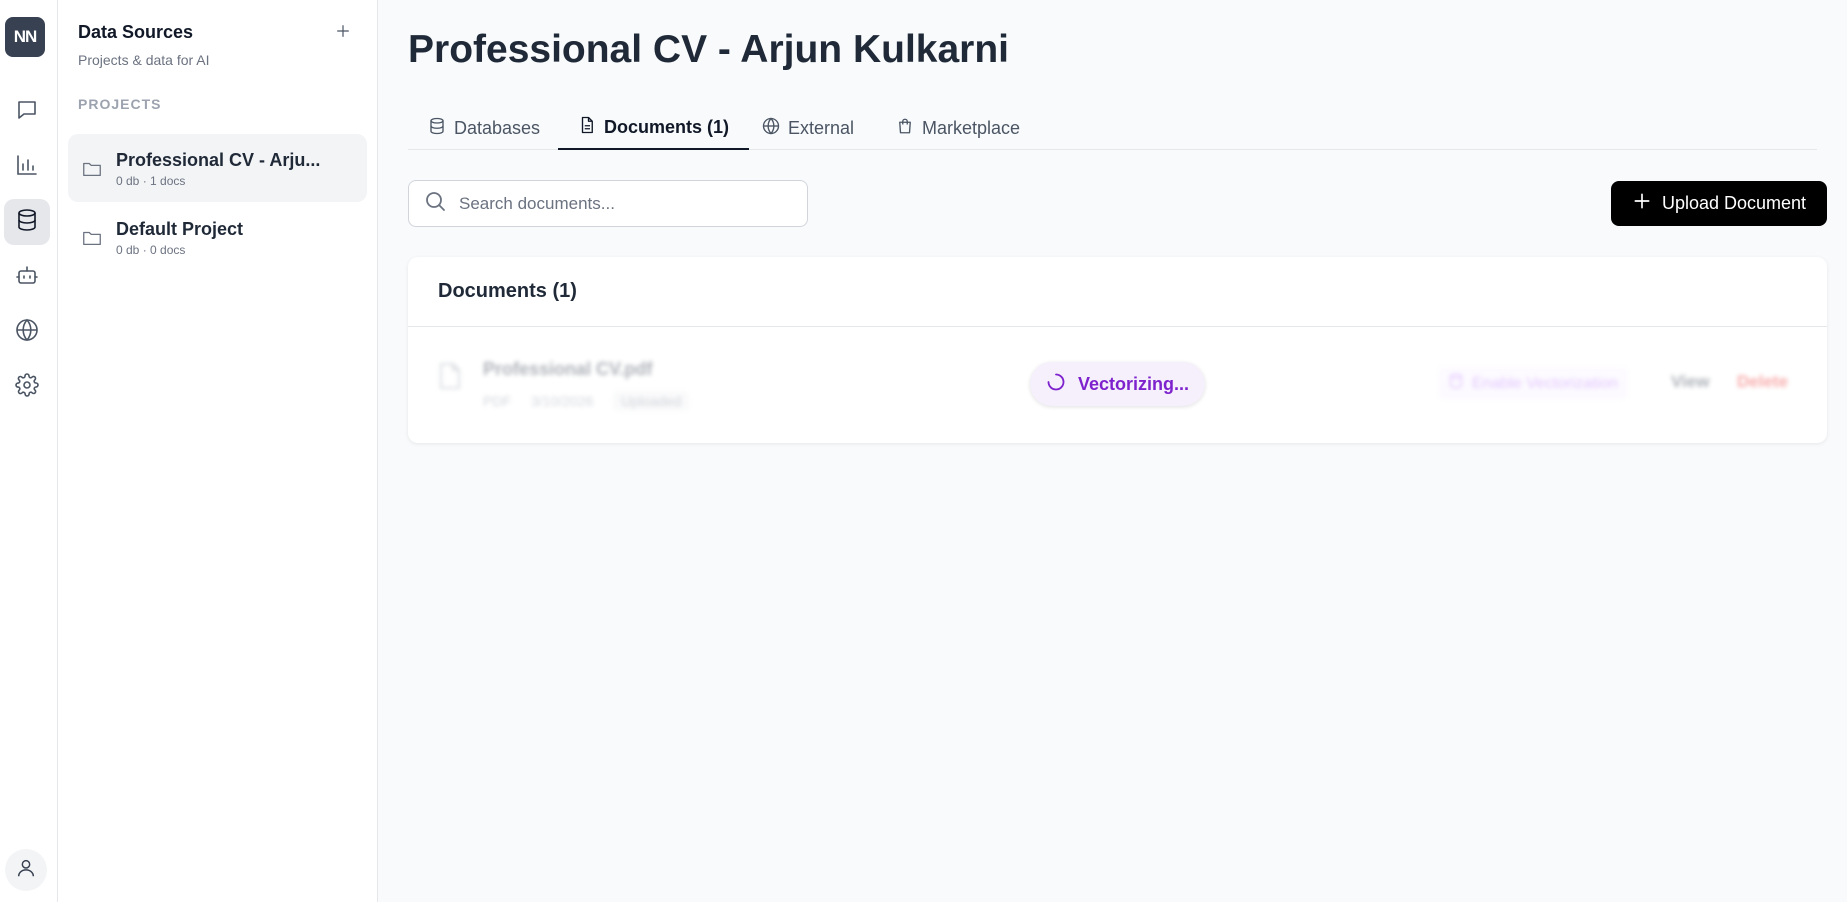 The width and height of the screenshot is (1847, 902). I want to click on data-sources-nav-button, so click(27, 222).